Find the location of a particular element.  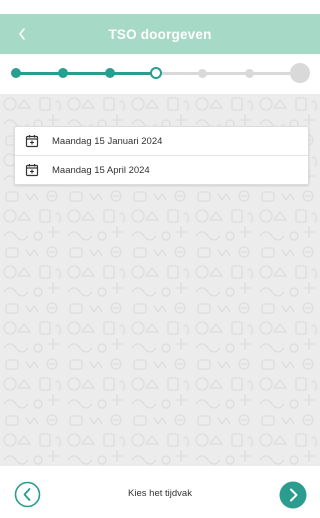

footer-instruction: Kies het tijdvak is located at coordinates (160, 493).